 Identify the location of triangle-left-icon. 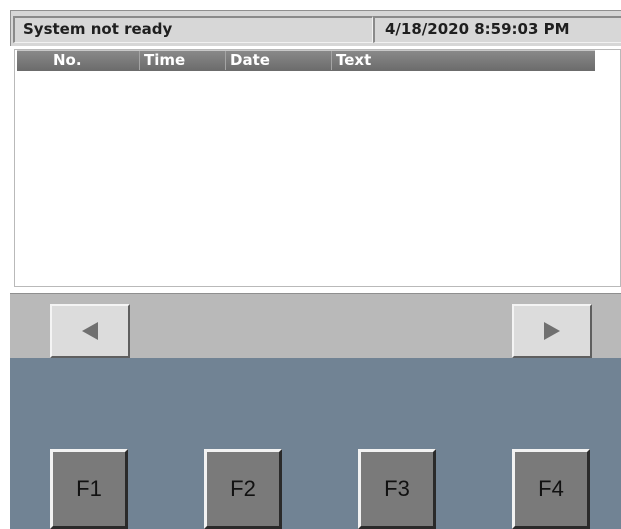
(90, 331).